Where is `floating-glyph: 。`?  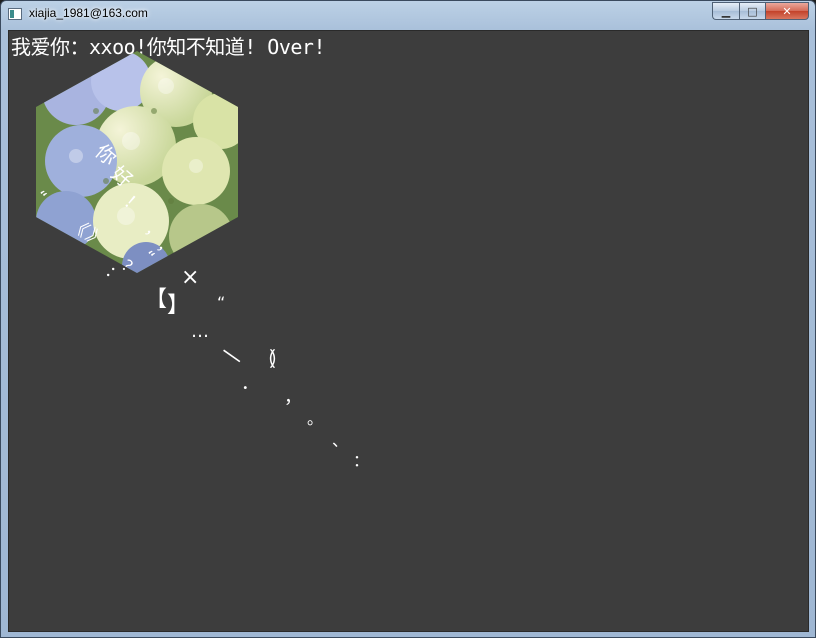 floating-glyph: 。 is located at coordinates (315, 418).